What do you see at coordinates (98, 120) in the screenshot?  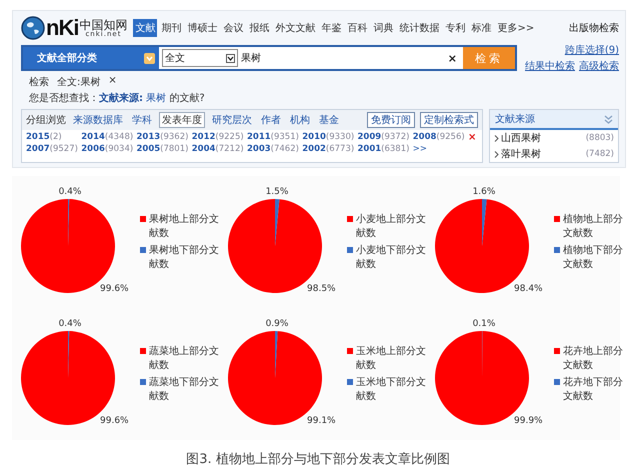 I see `group-tab: 来源数据库` at bounding box center [98, 120].